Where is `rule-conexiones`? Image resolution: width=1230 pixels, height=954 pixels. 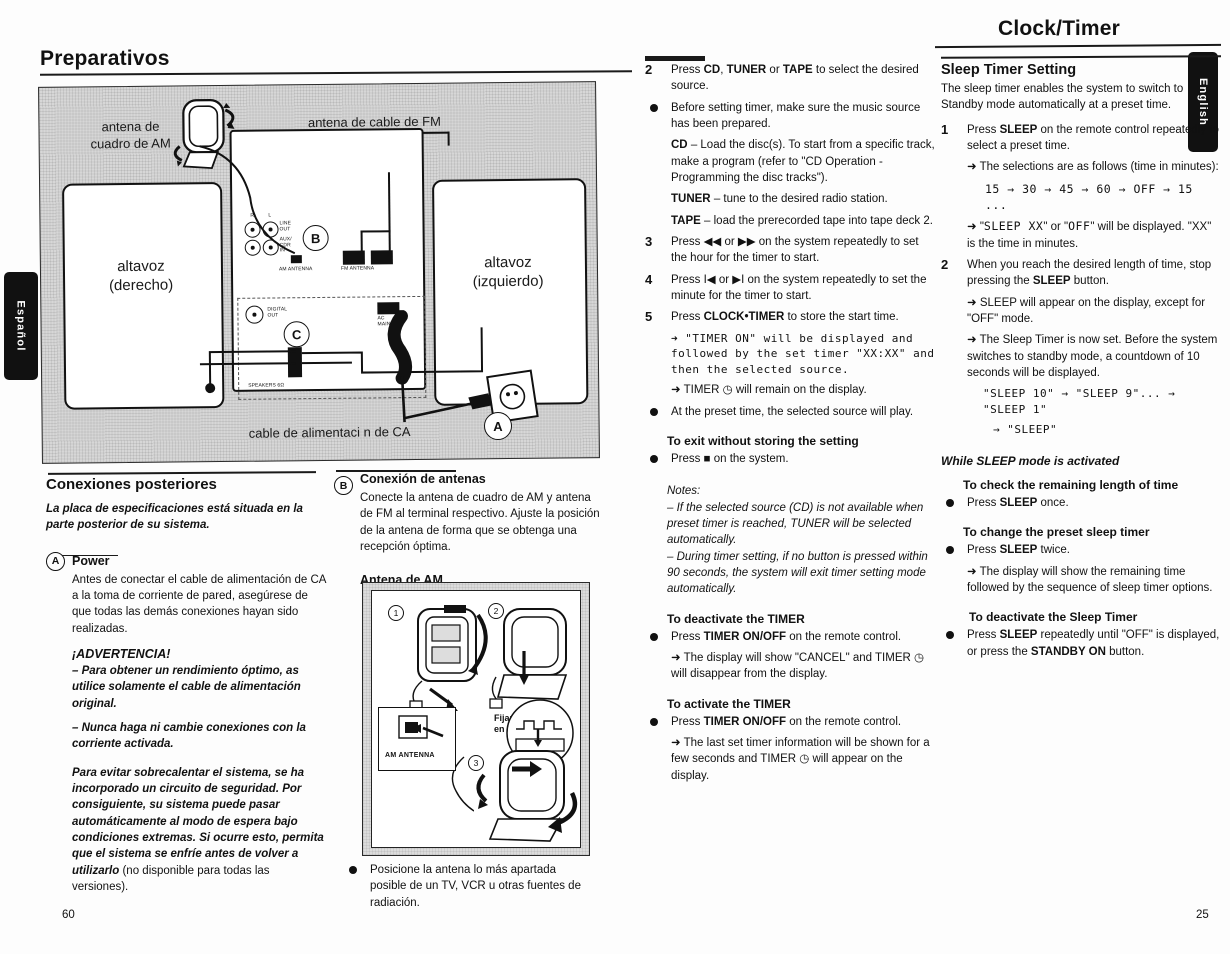
rule-conexiones is located at coordinates (182, 473).